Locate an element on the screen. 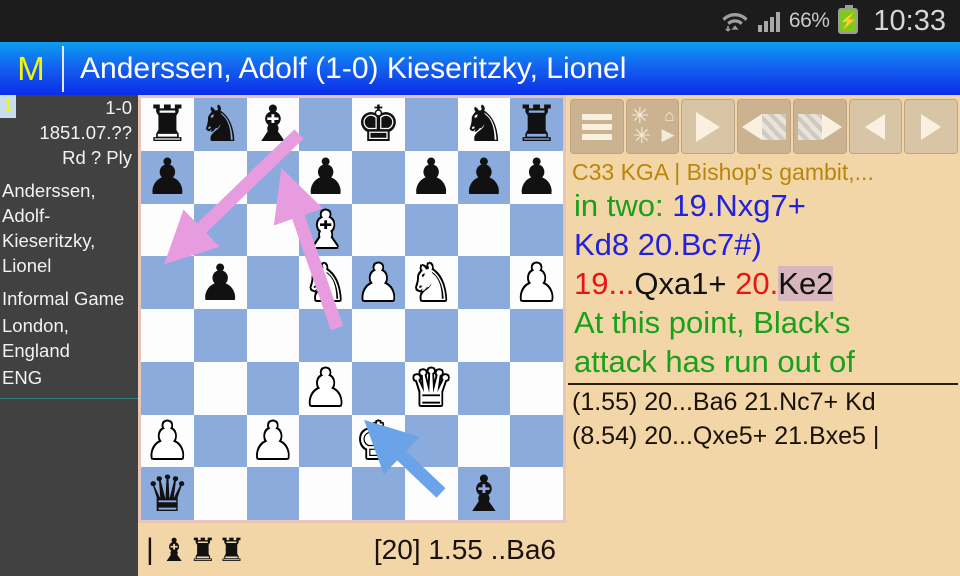  square-b5: ♟ is located at coordinates (220, 282).